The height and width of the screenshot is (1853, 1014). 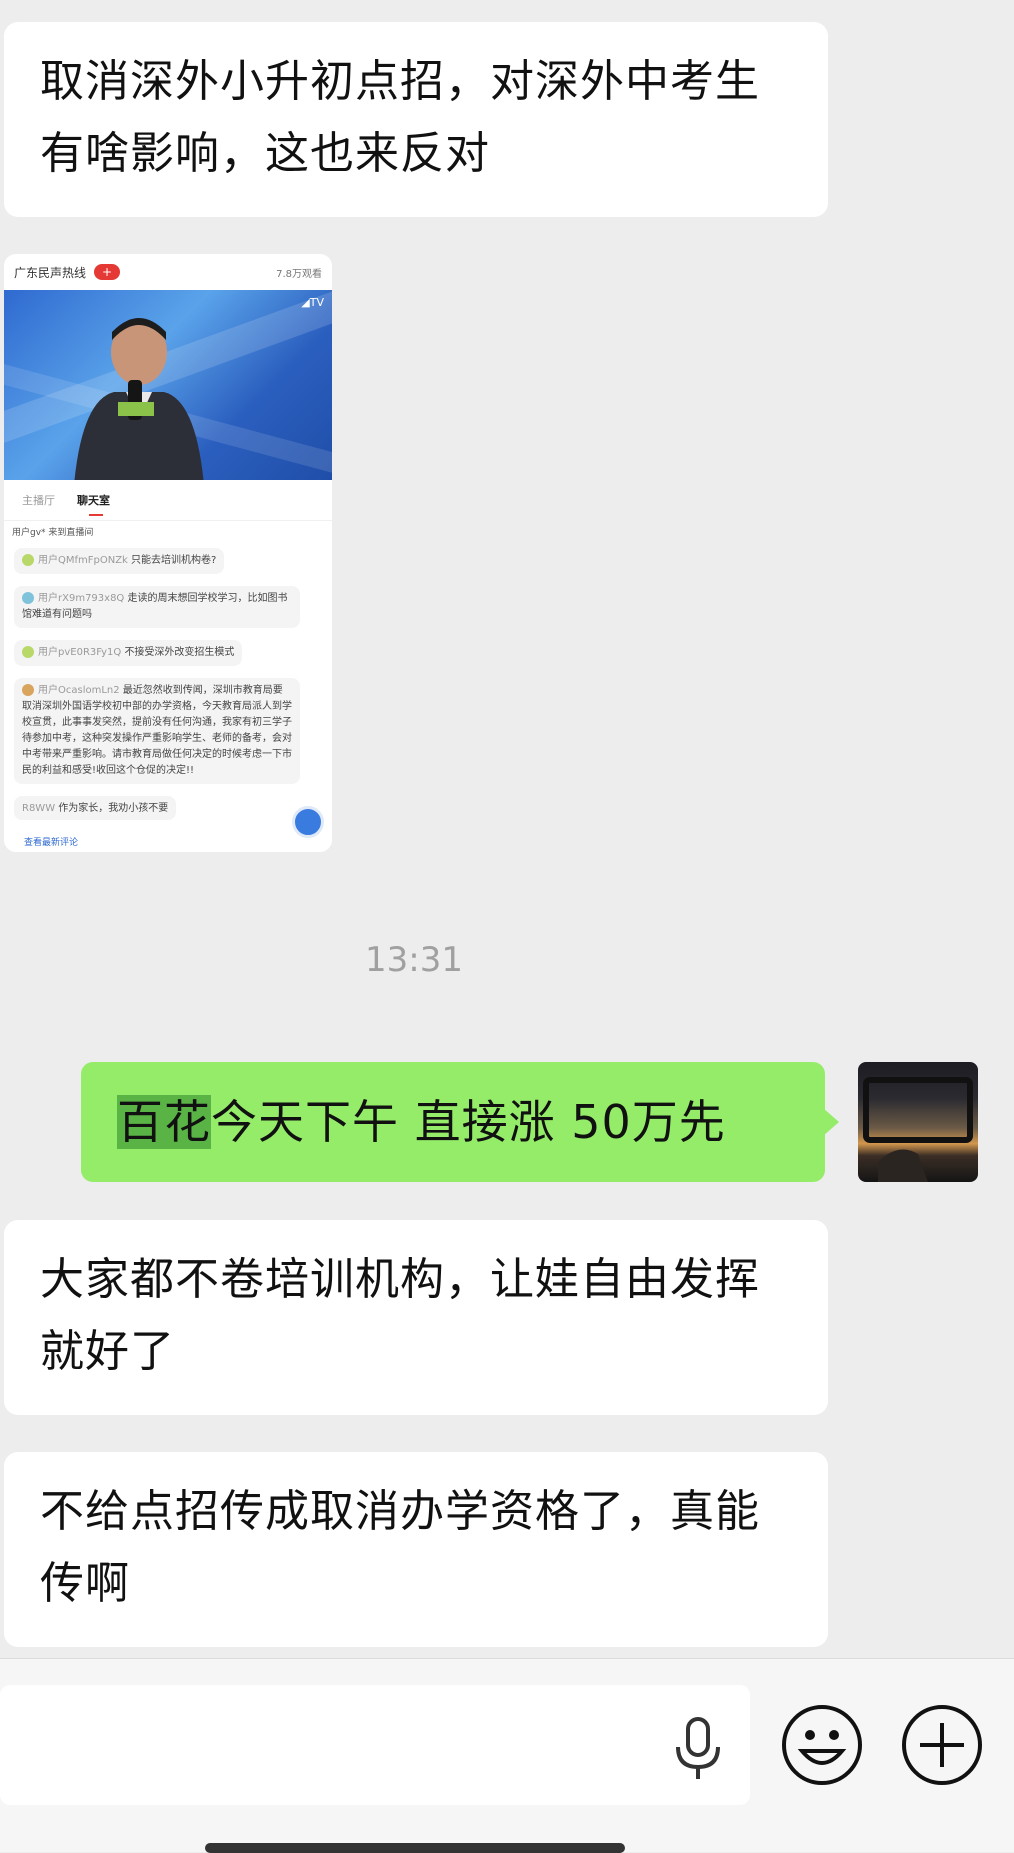 I want to click on microphone-icon, so click(x=698, y=1750).